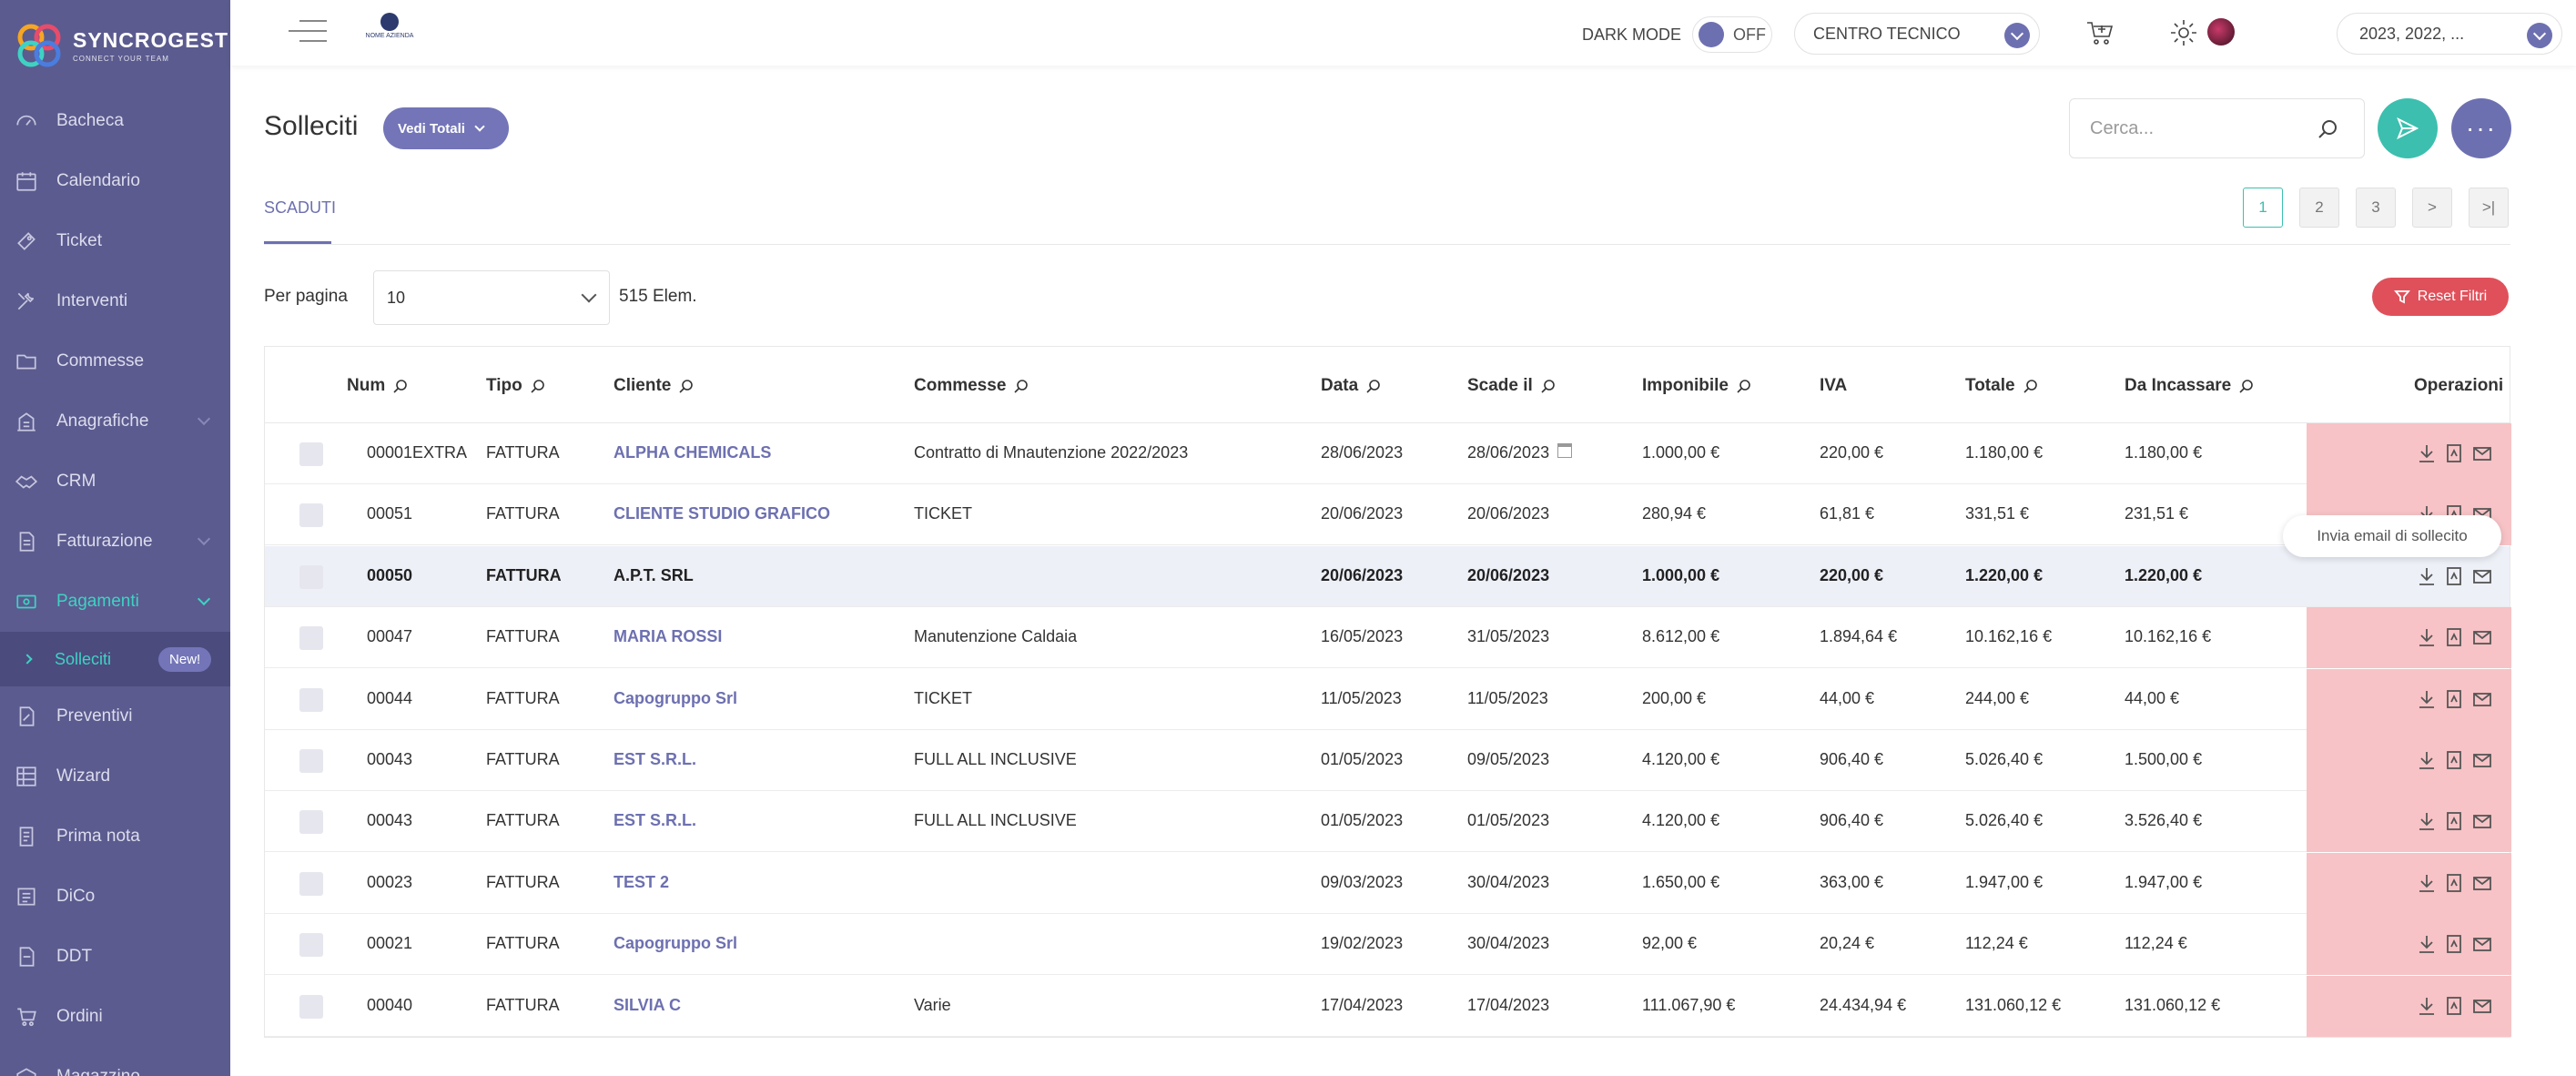 The image size is (2576, 1076). Describe the element at coordinates (654, 576) in the screenshot. I see `cell-cliente: A.P.T. SRL` at that location.